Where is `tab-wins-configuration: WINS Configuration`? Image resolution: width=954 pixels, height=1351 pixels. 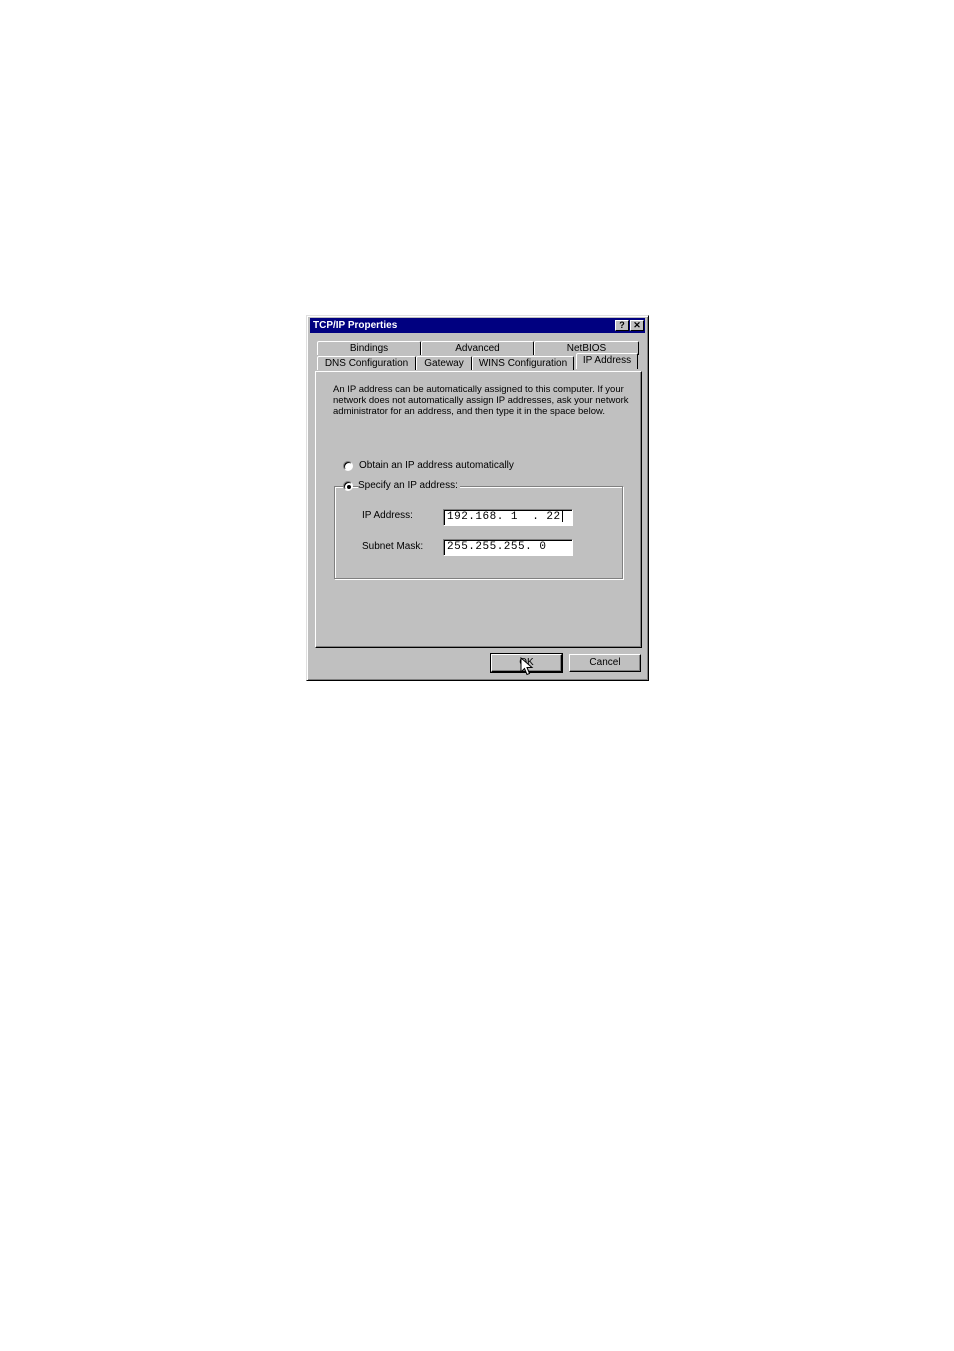
tab-wins-configuration: WINS Configuration is located at coordinates (523, 363).